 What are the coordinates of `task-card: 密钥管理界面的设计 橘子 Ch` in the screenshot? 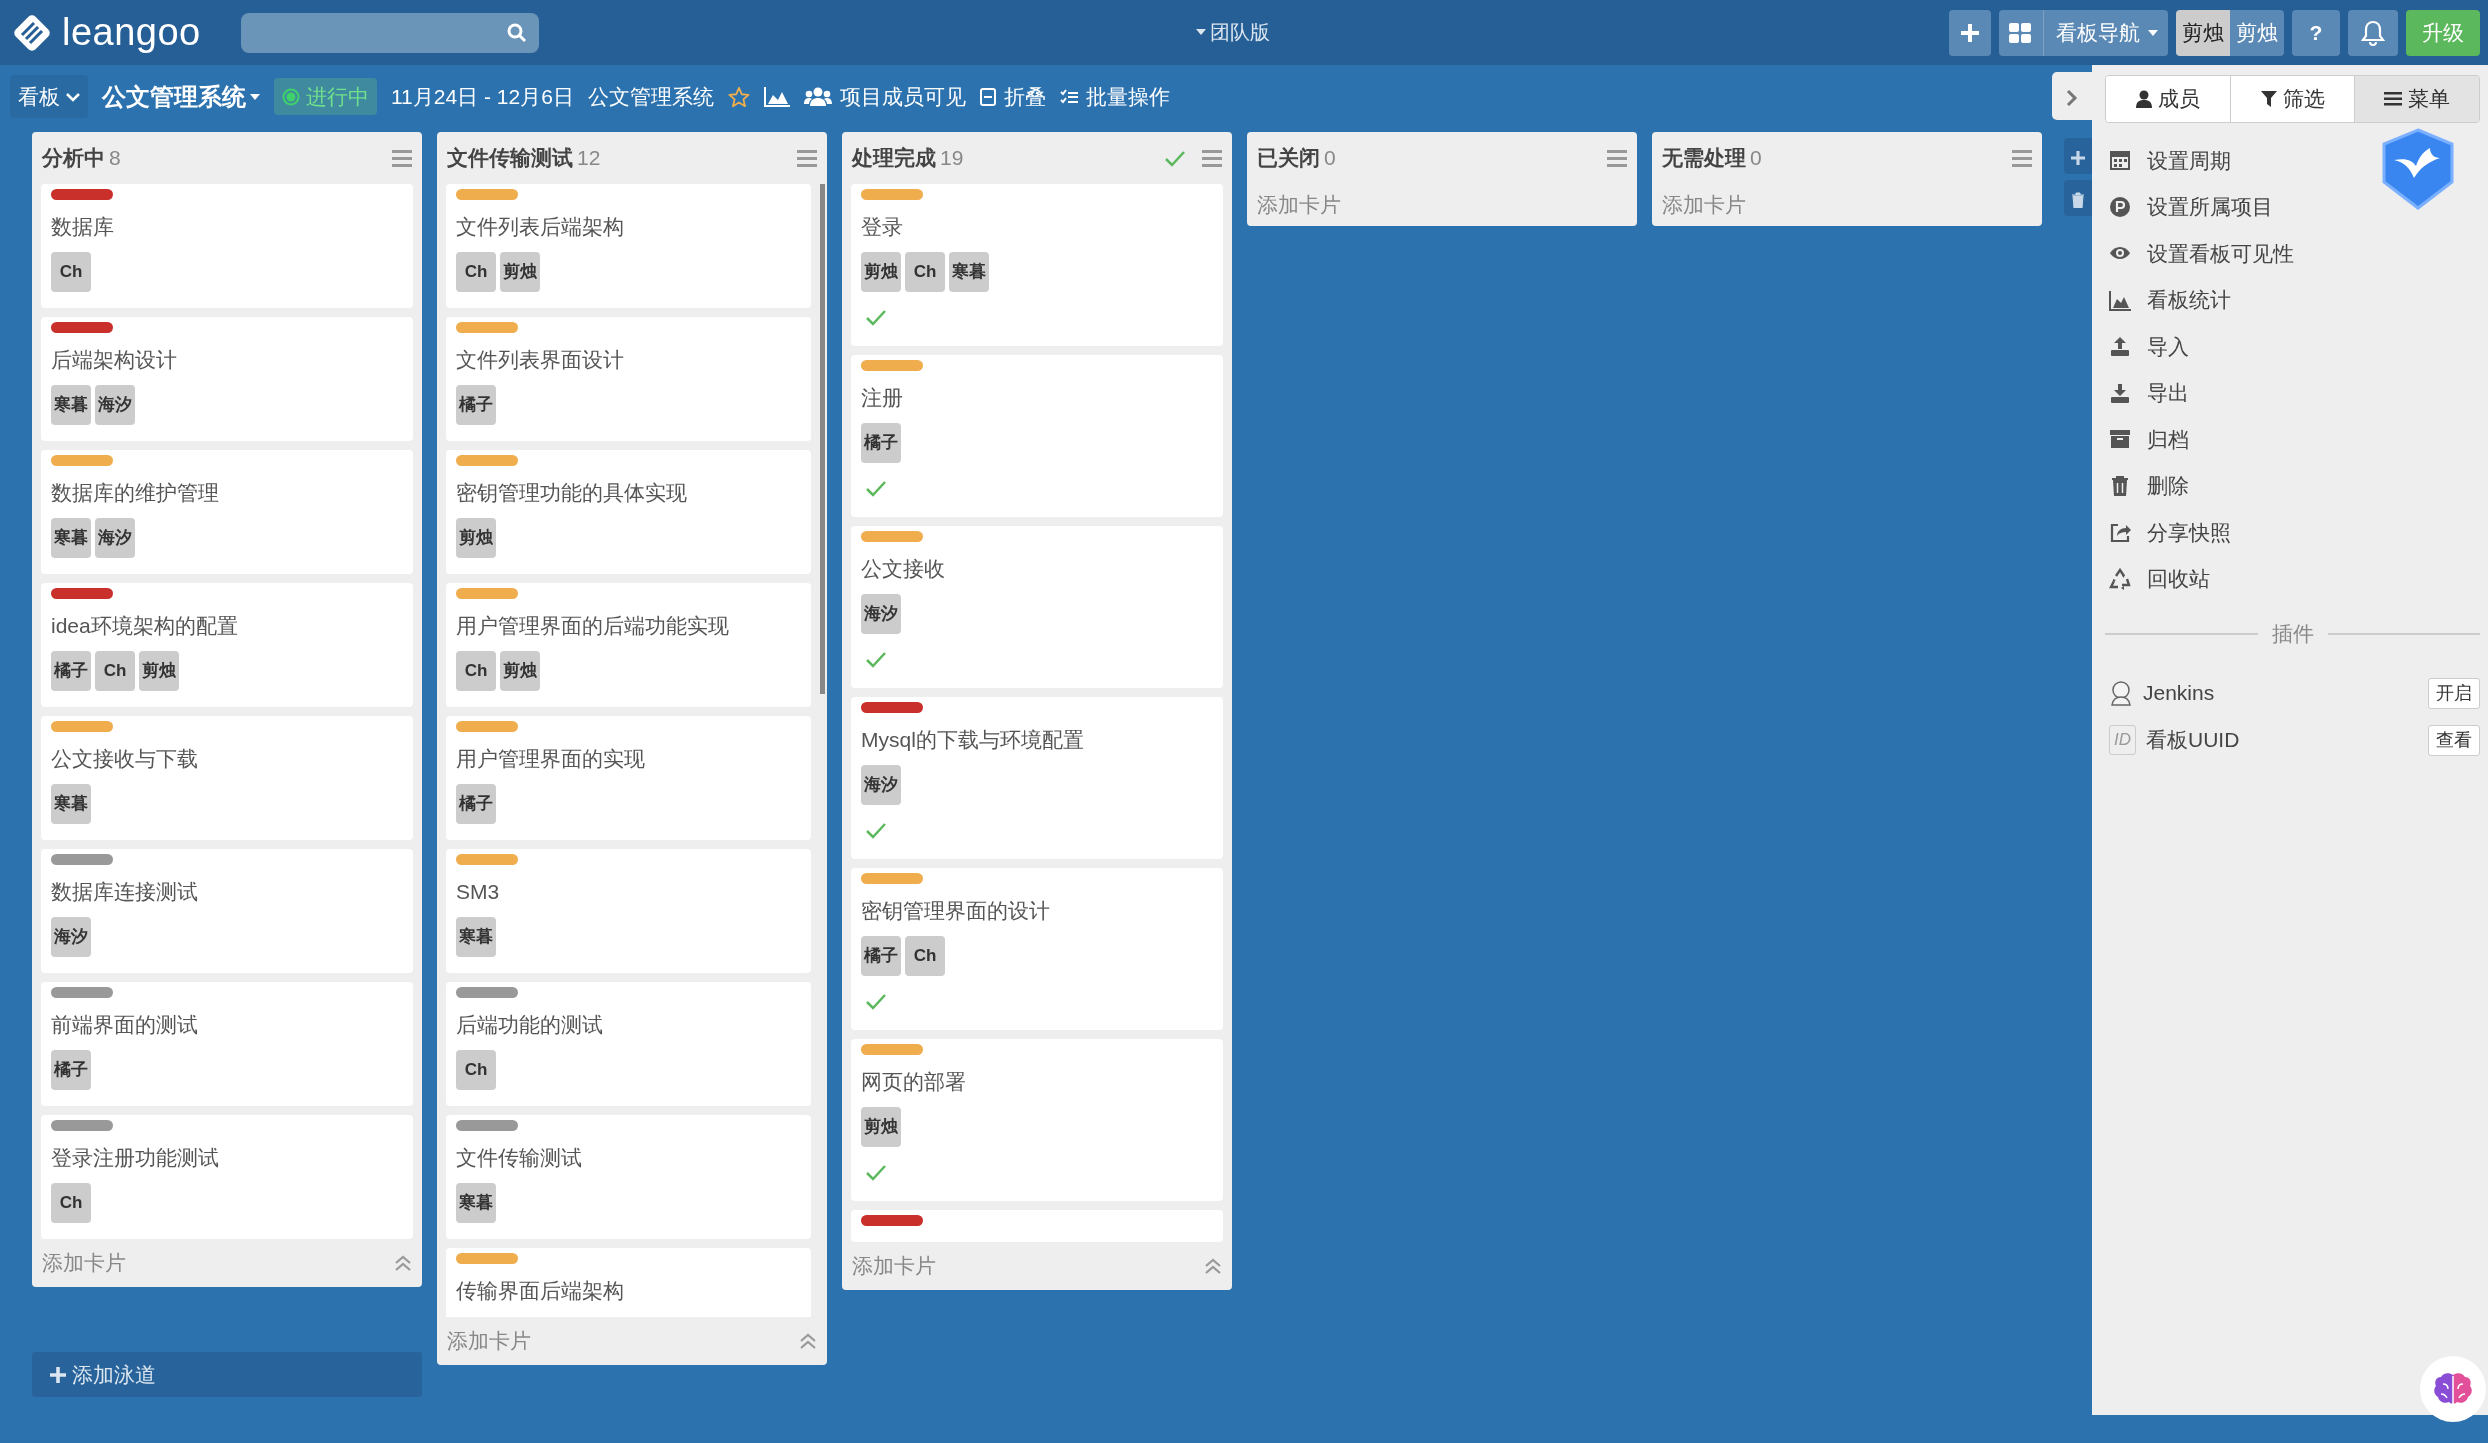 It's located at (1037, 949).